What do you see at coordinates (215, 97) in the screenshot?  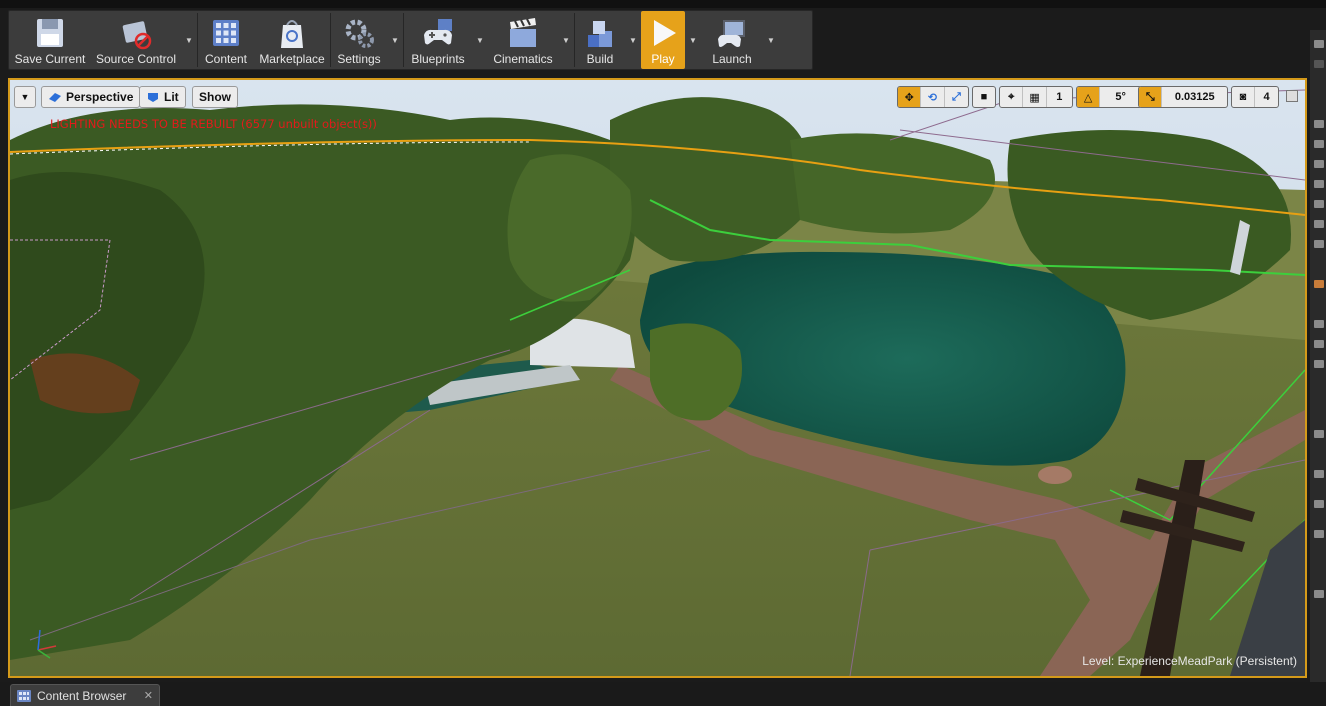 I see `show-flags-button: Show` at bounding box center [215, 97].